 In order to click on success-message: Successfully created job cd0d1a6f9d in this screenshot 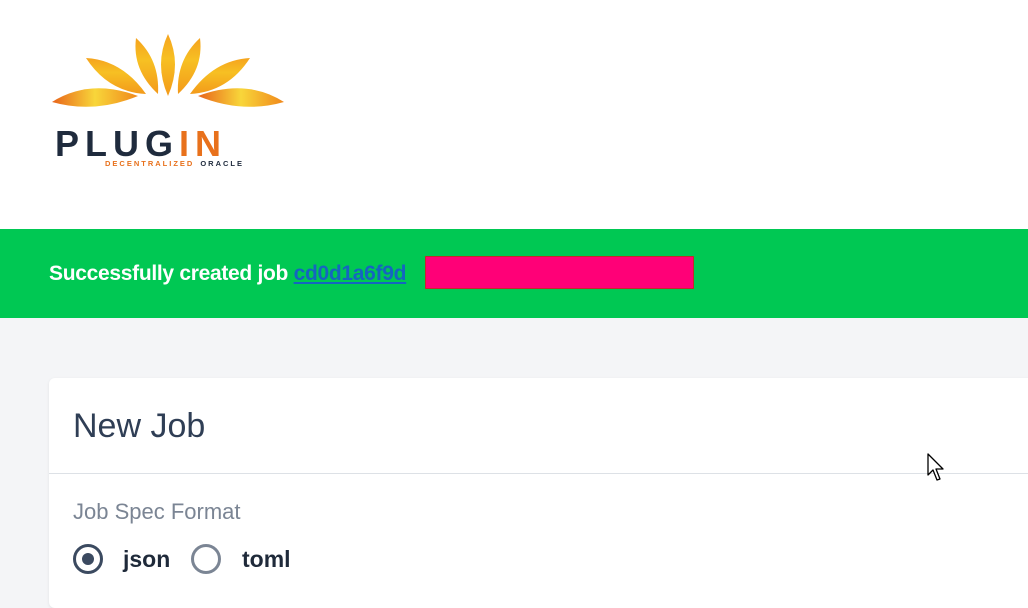, I will do `click(227, 274)`.